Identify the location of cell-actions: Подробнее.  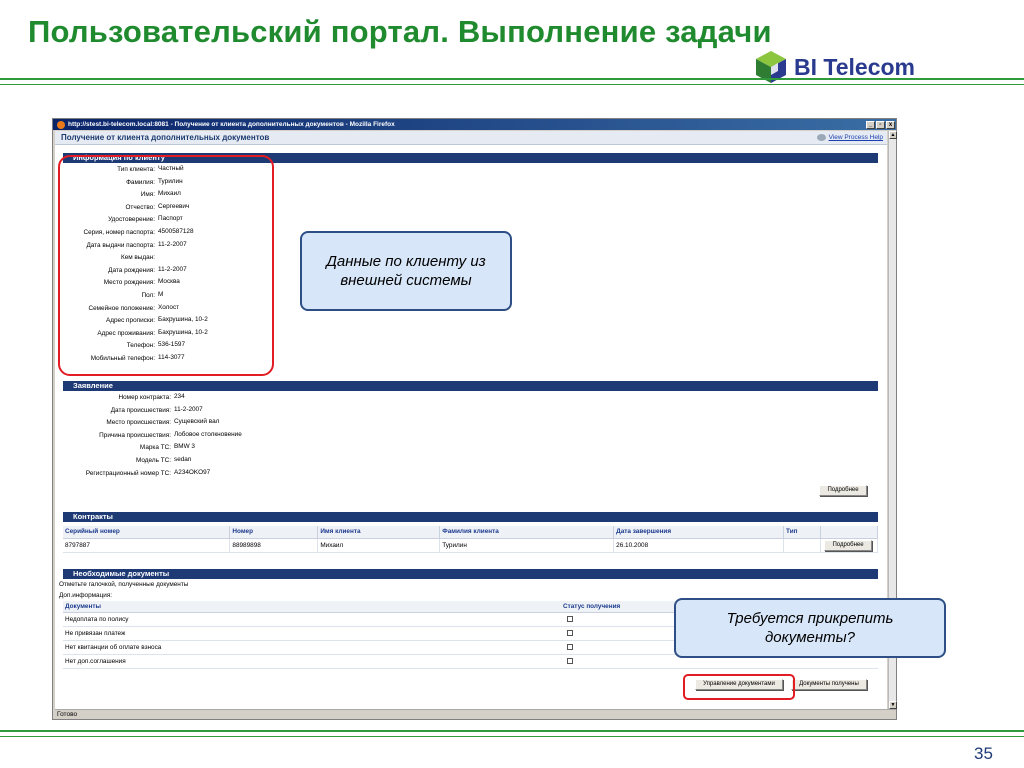
(849, 545).